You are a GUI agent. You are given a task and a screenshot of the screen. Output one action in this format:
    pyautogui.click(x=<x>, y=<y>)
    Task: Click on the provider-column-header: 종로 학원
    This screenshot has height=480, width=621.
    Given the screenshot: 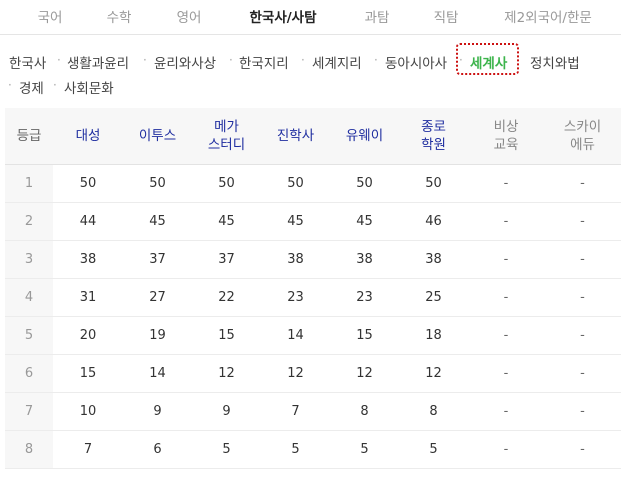 What is the action you would take?
    pyautogui.click(x=433, y=136)
    